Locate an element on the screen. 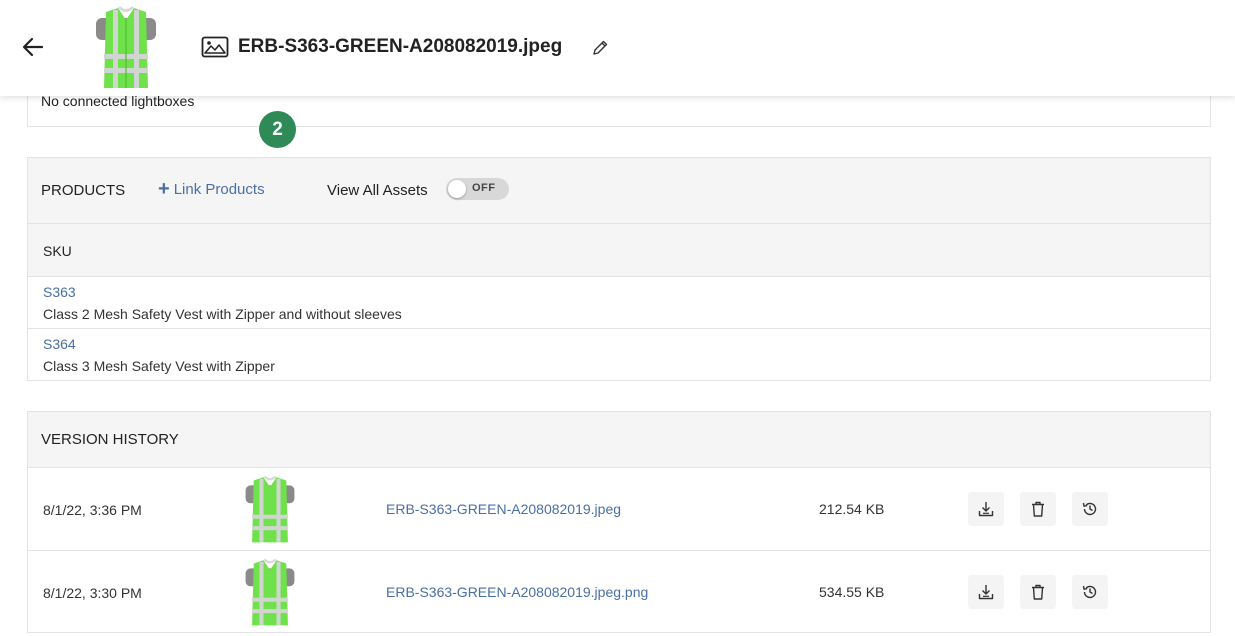 This screenshot has height=636, width=1235. sku-column-header: SKU is located at coordinates (619, 250).